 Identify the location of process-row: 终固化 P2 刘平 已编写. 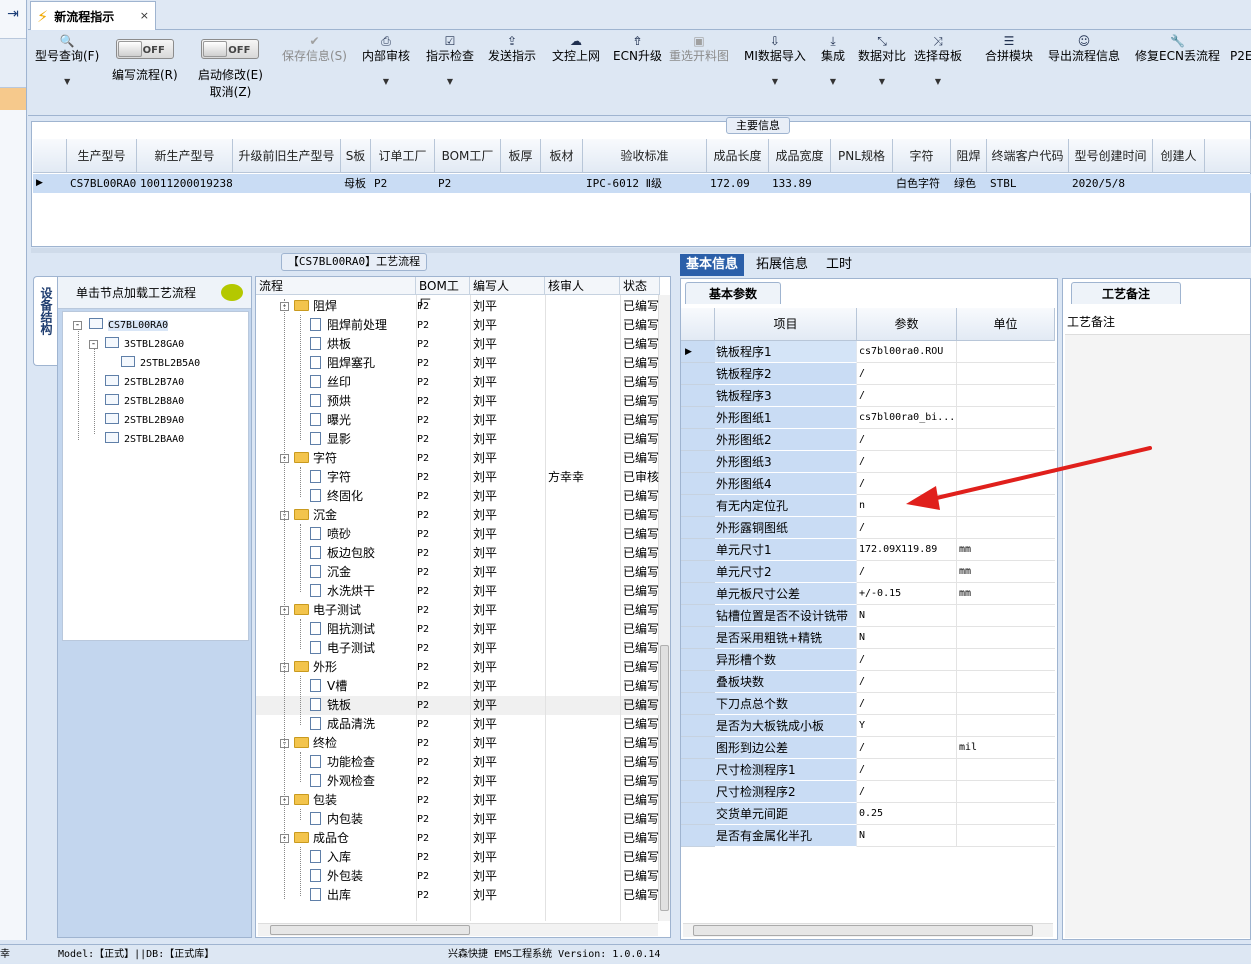
(458, 496).